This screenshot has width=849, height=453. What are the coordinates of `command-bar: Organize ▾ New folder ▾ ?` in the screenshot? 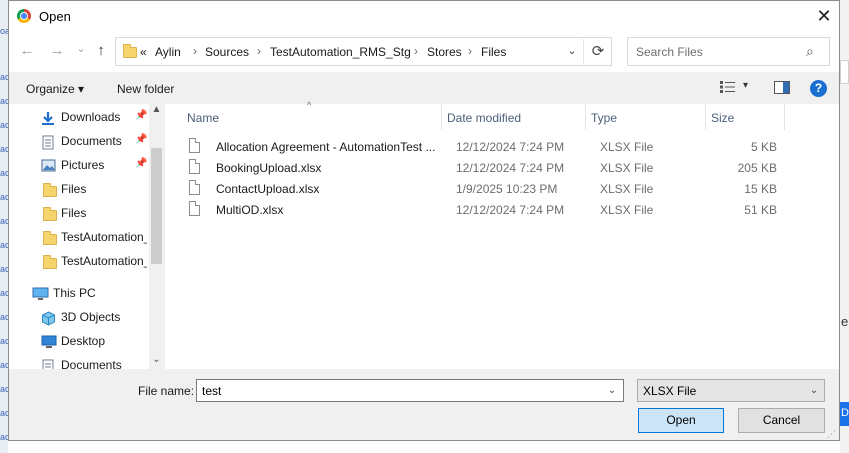 It's located at (424, 88).